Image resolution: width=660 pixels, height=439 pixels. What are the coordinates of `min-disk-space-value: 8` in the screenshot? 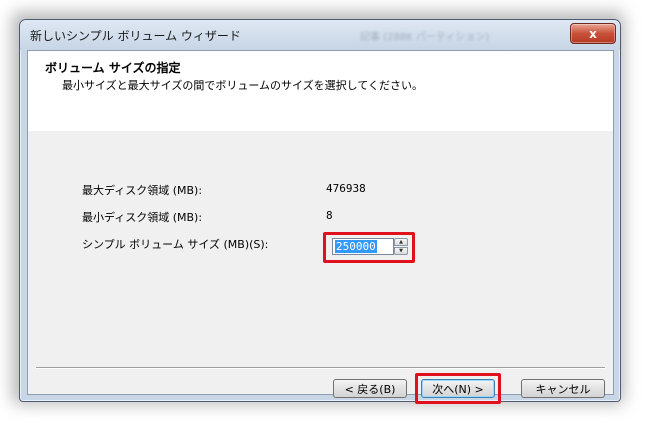 It's located at (329, 215).